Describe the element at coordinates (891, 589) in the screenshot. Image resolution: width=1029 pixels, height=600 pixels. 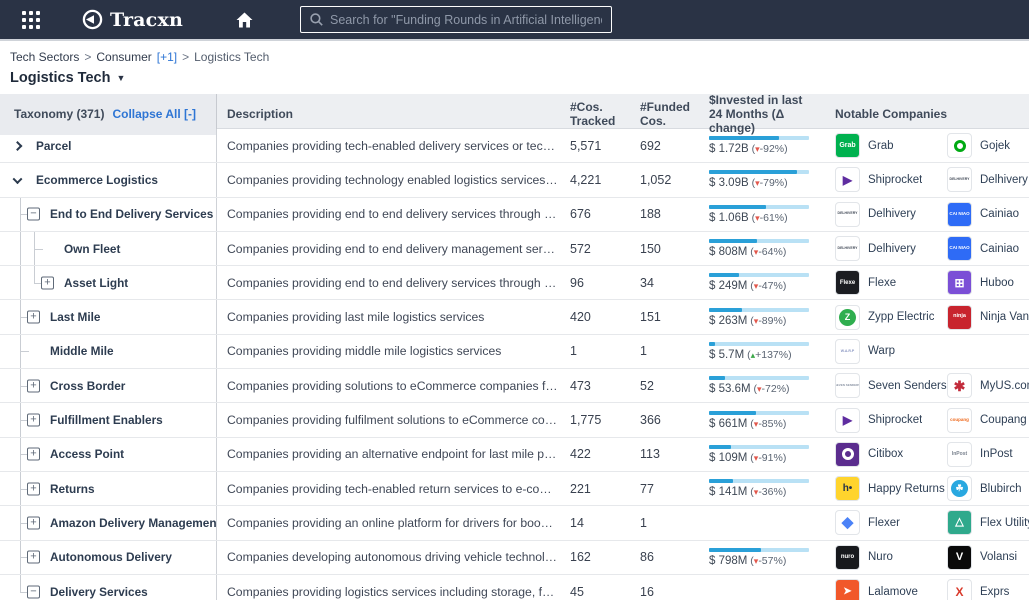
I see `company-chip: ➤ Lalamove` at that location.